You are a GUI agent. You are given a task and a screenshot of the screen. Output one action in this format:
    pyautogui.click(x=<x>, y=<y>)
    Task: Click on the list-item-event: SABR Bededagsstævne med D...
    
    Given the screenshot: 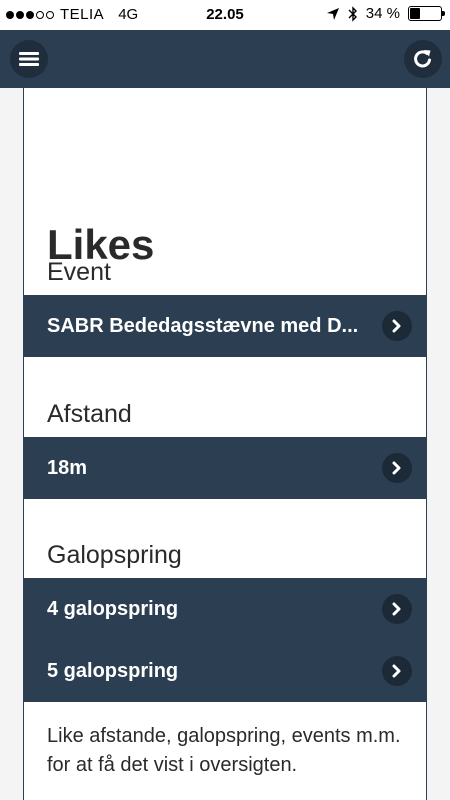 What is the action you would take?
    pyautogui.click(x=225, y=326)
    